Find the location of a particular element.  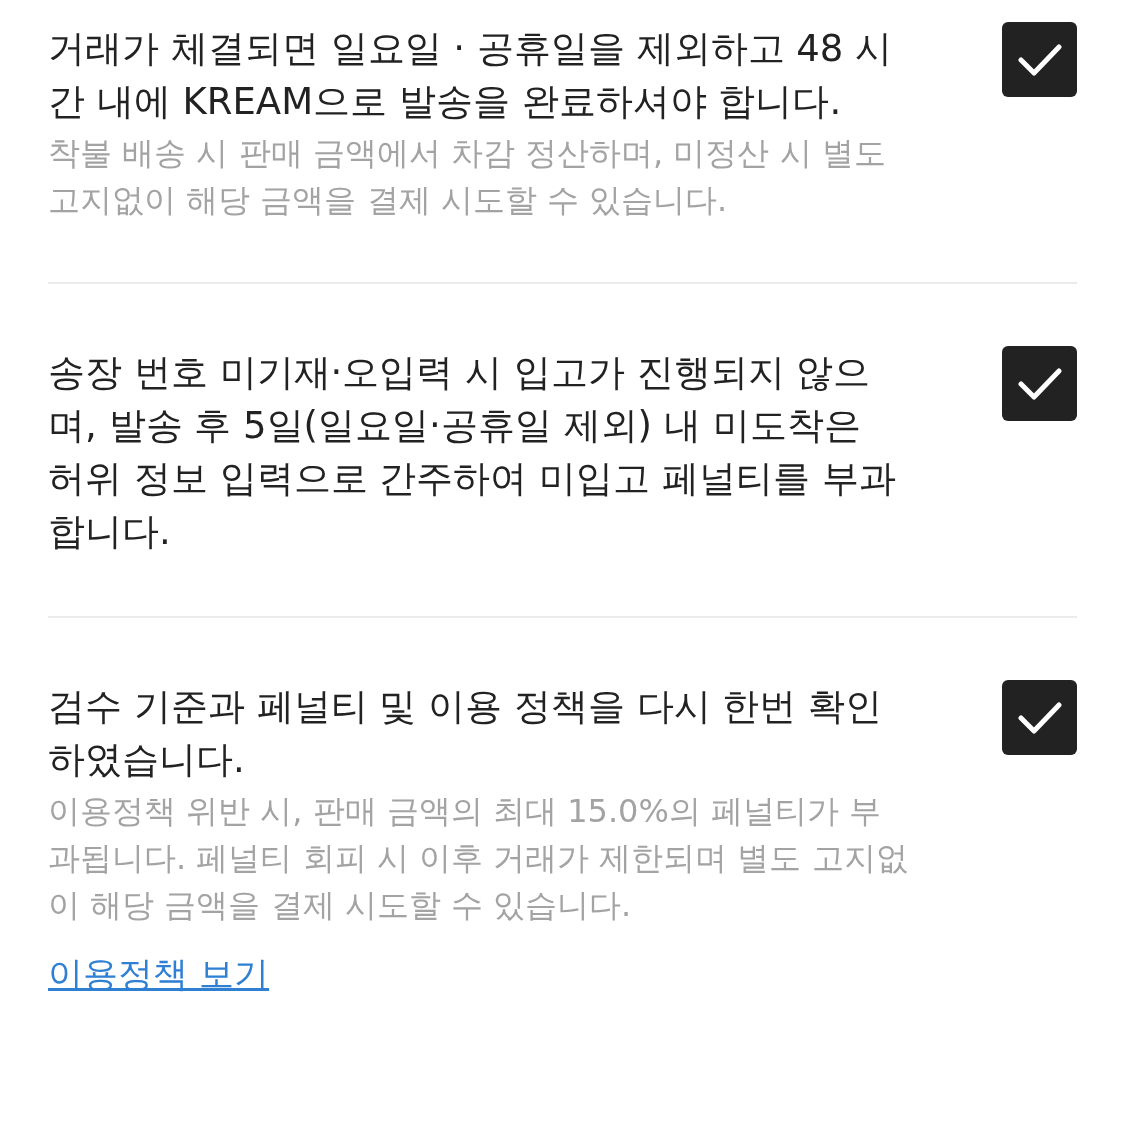

agreement-text: 송장 번호 미기재·오입력 시 입고가 진행되지 않으며, 발송 후 5일(일요일·공휴일 제외) 내 미도착은 허위 정보 입력으로 간주하여 미입고 페널티를 부과합니다. is located at coordinates (472, 452).